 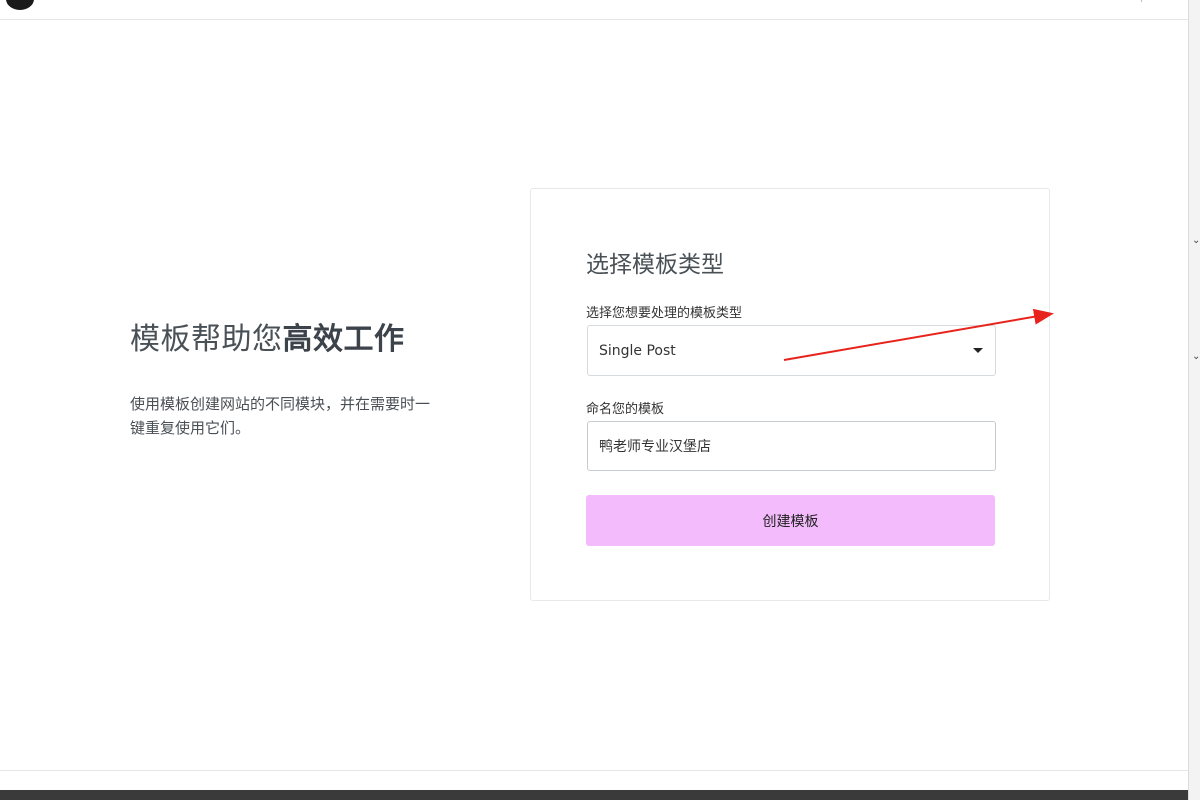 What do you see at coordinates (594, 780) in the screenshot?
I see `modal-footer` at bounding box center [594, 780].